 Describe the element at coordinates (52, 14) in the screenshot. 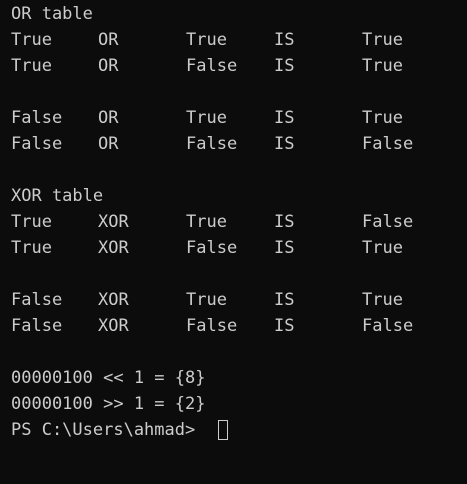

I see `or-table-title: OR table` at that location.